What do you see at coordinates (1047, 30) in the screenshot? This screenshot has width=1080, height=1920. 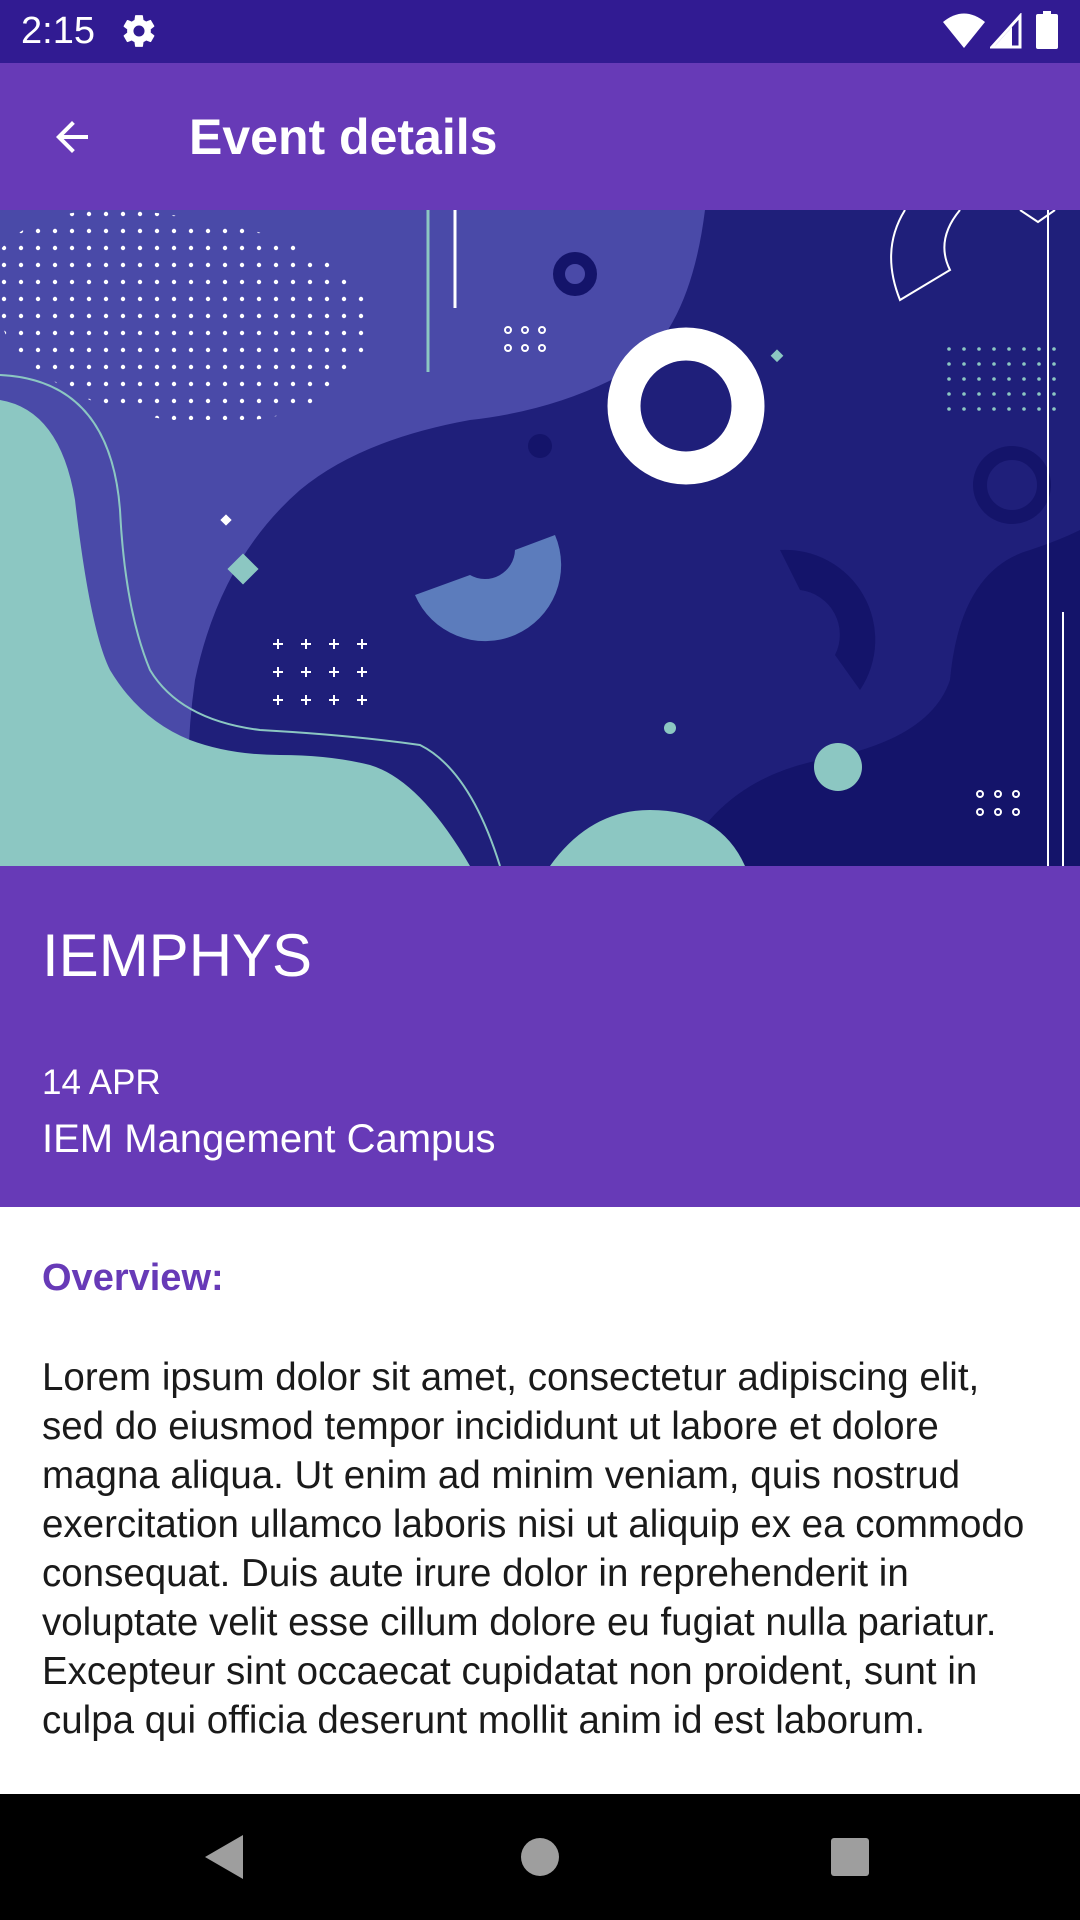 I see `battery-icon` at bounding box center [1047, 30].